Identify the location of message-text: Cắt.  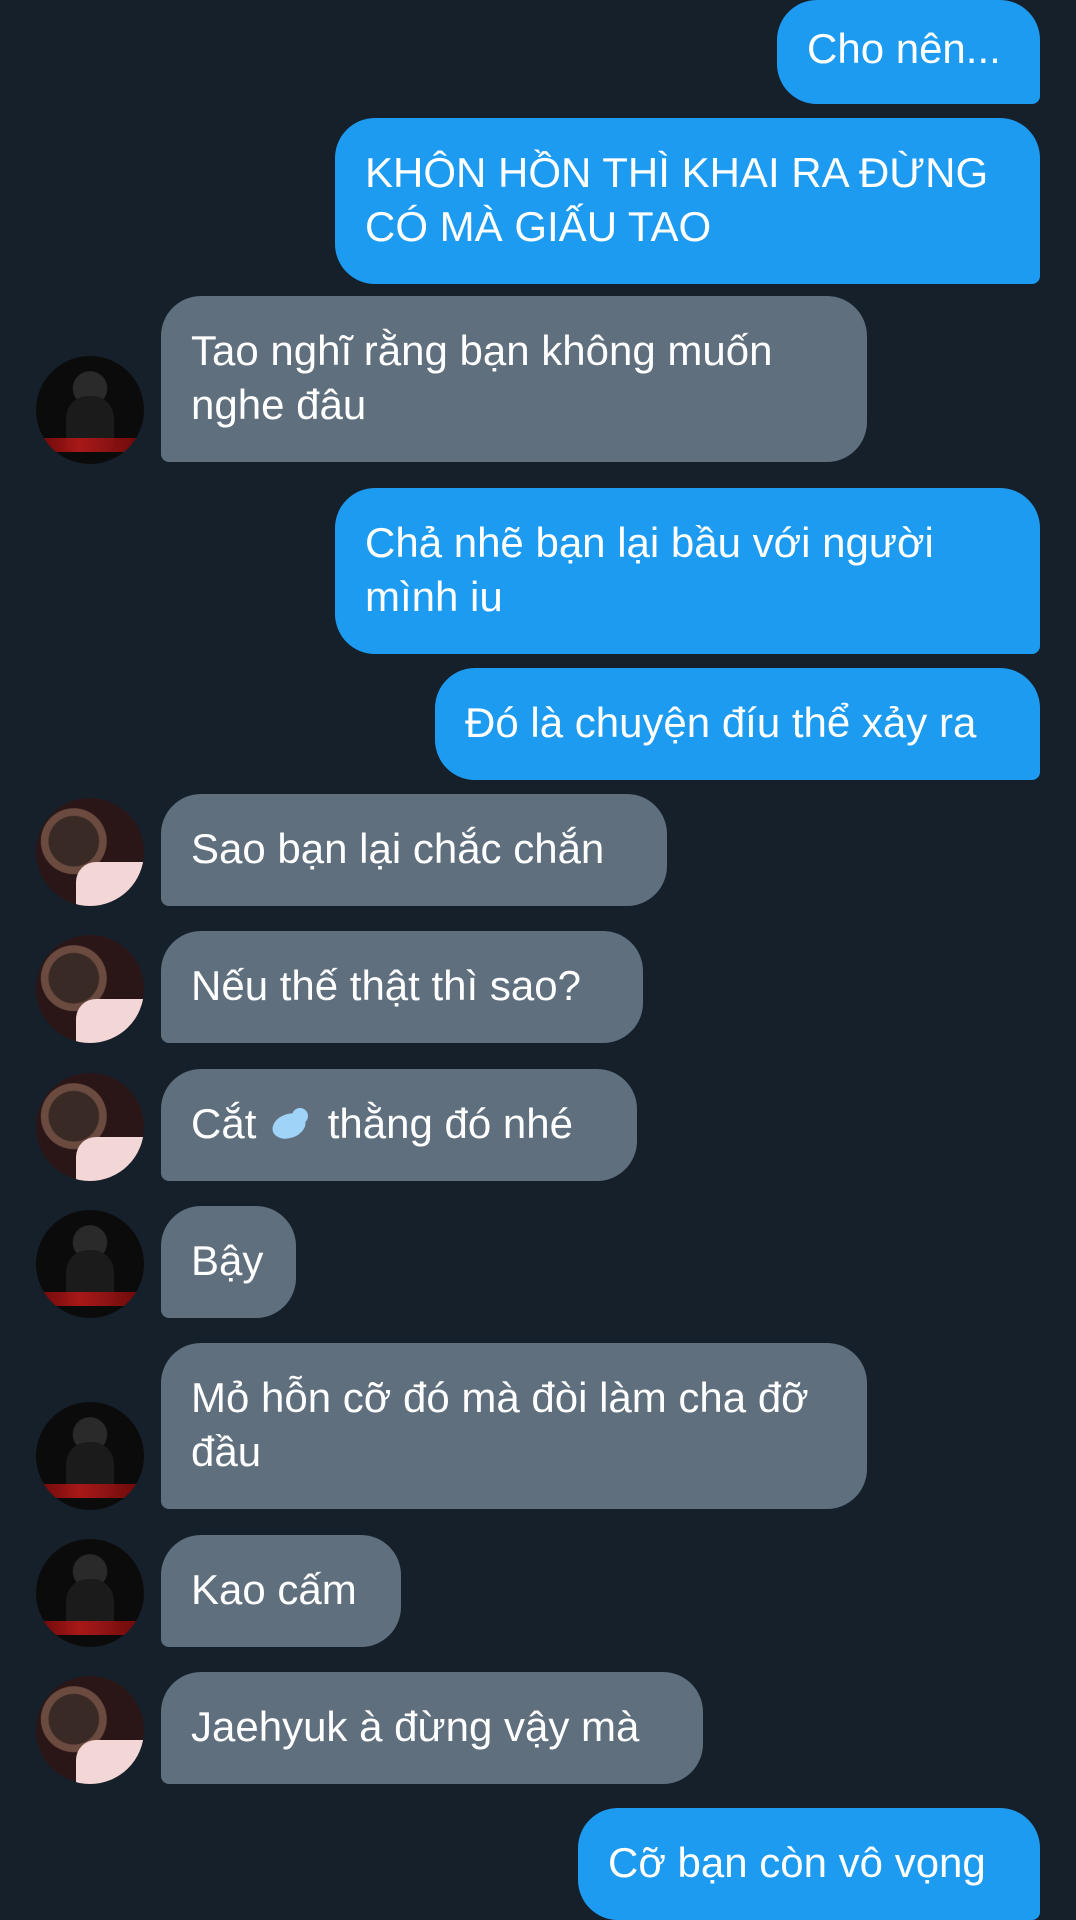
(230, 1123).